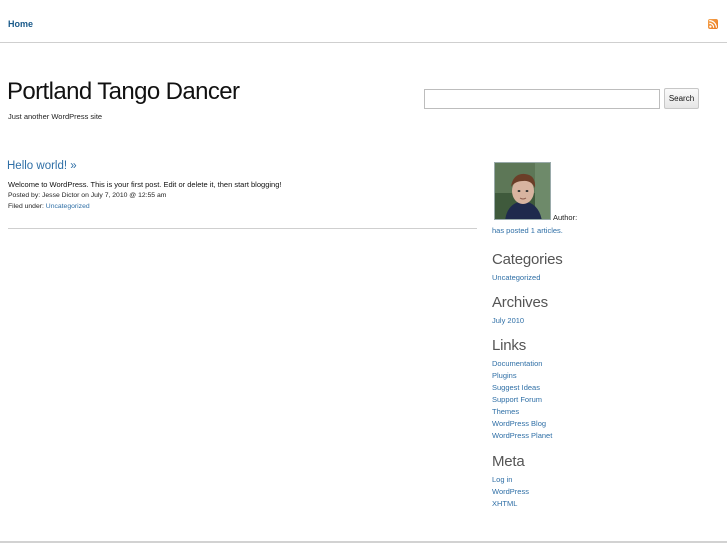  Describe the element at coordinates (542, 99) in the screenshot. I see `search-input` at that location.